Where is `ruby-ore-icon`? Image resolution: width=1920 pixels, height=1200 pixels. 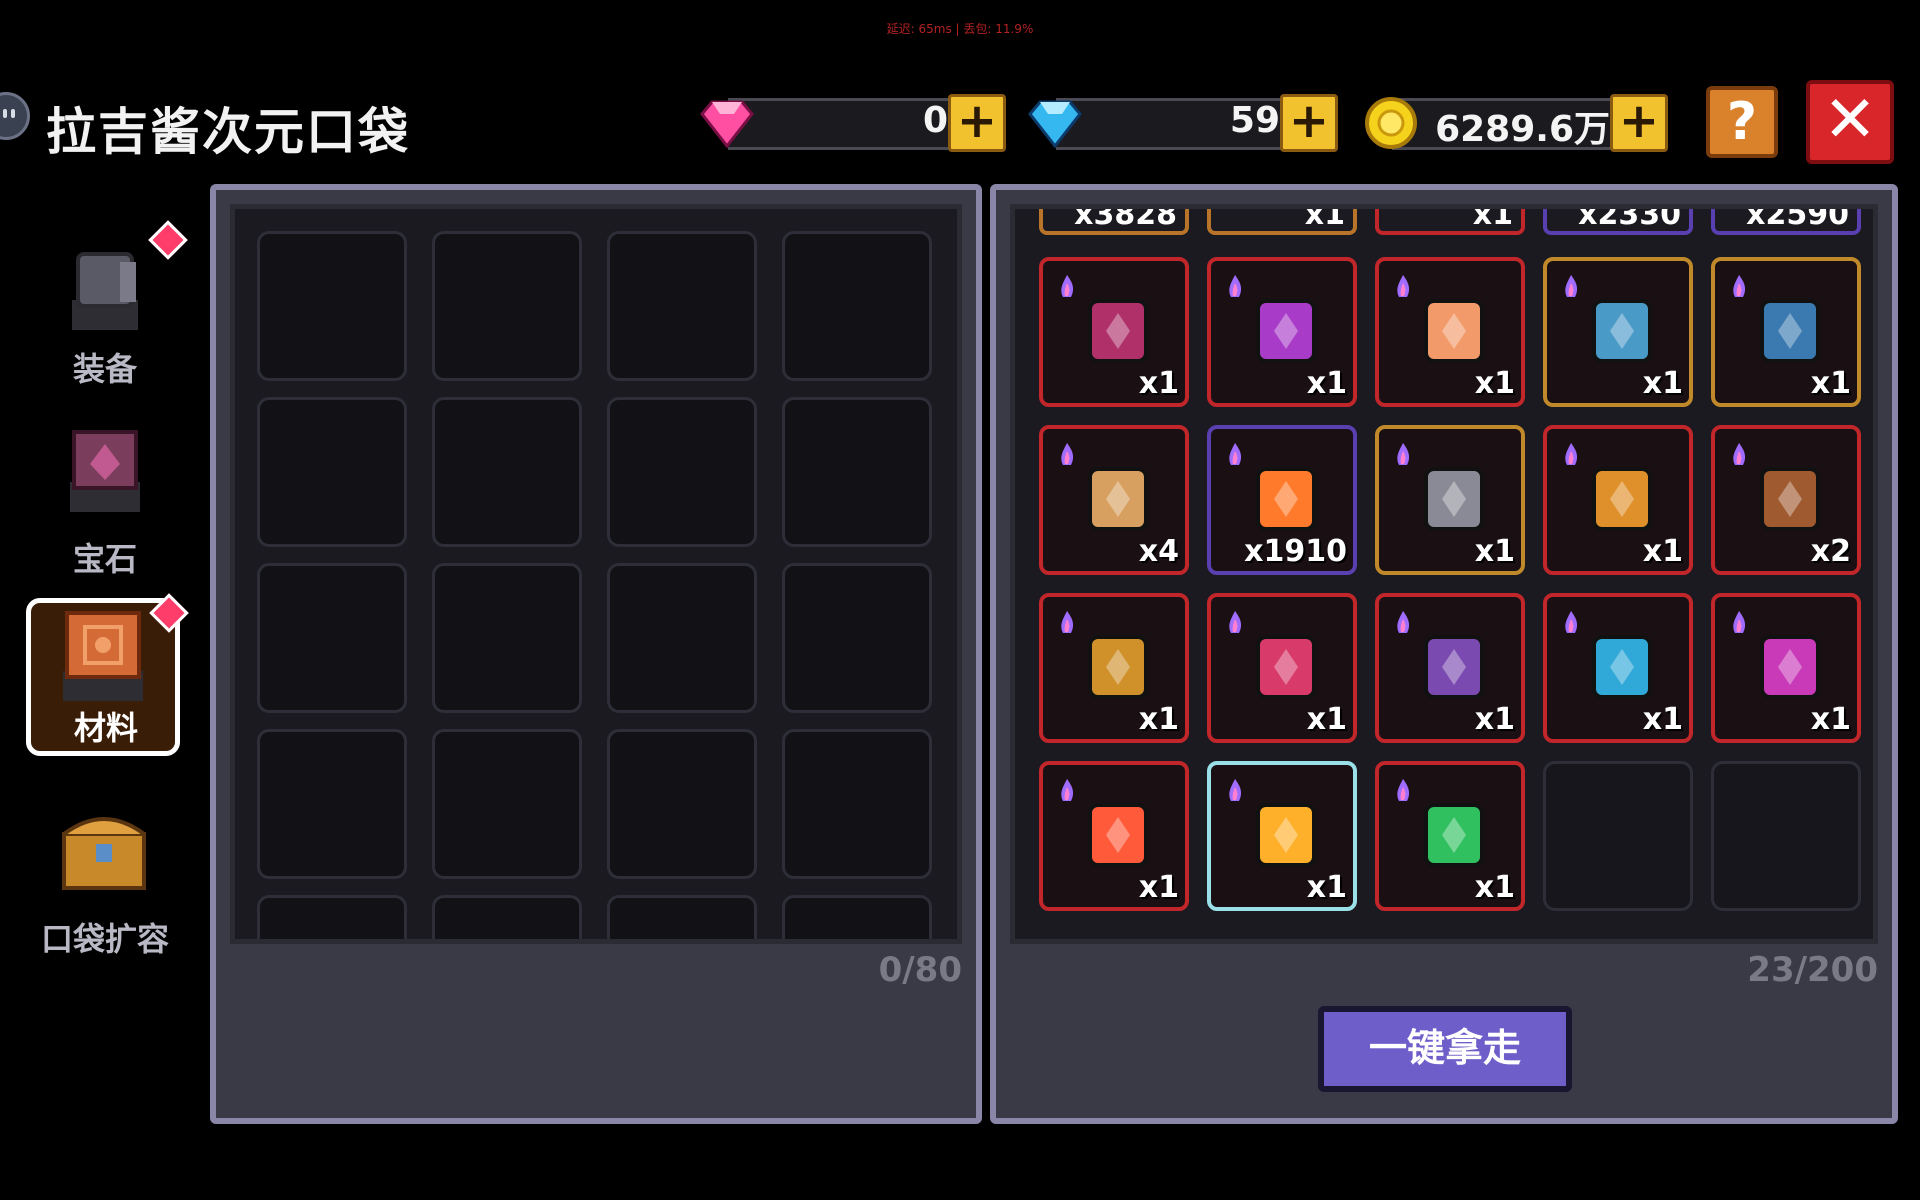 ruby-ore-icon is located at coordinates (1286, 667).